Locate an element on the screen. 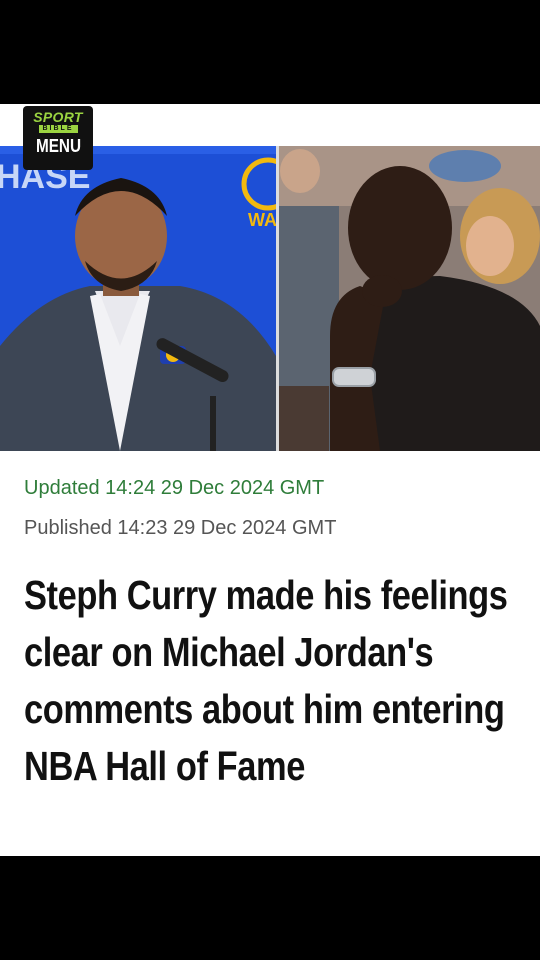 This screenshot has width=540, height=960. sportbible-menu-button: SPORT BIBLE MENU is located at coordinates (58, 138).